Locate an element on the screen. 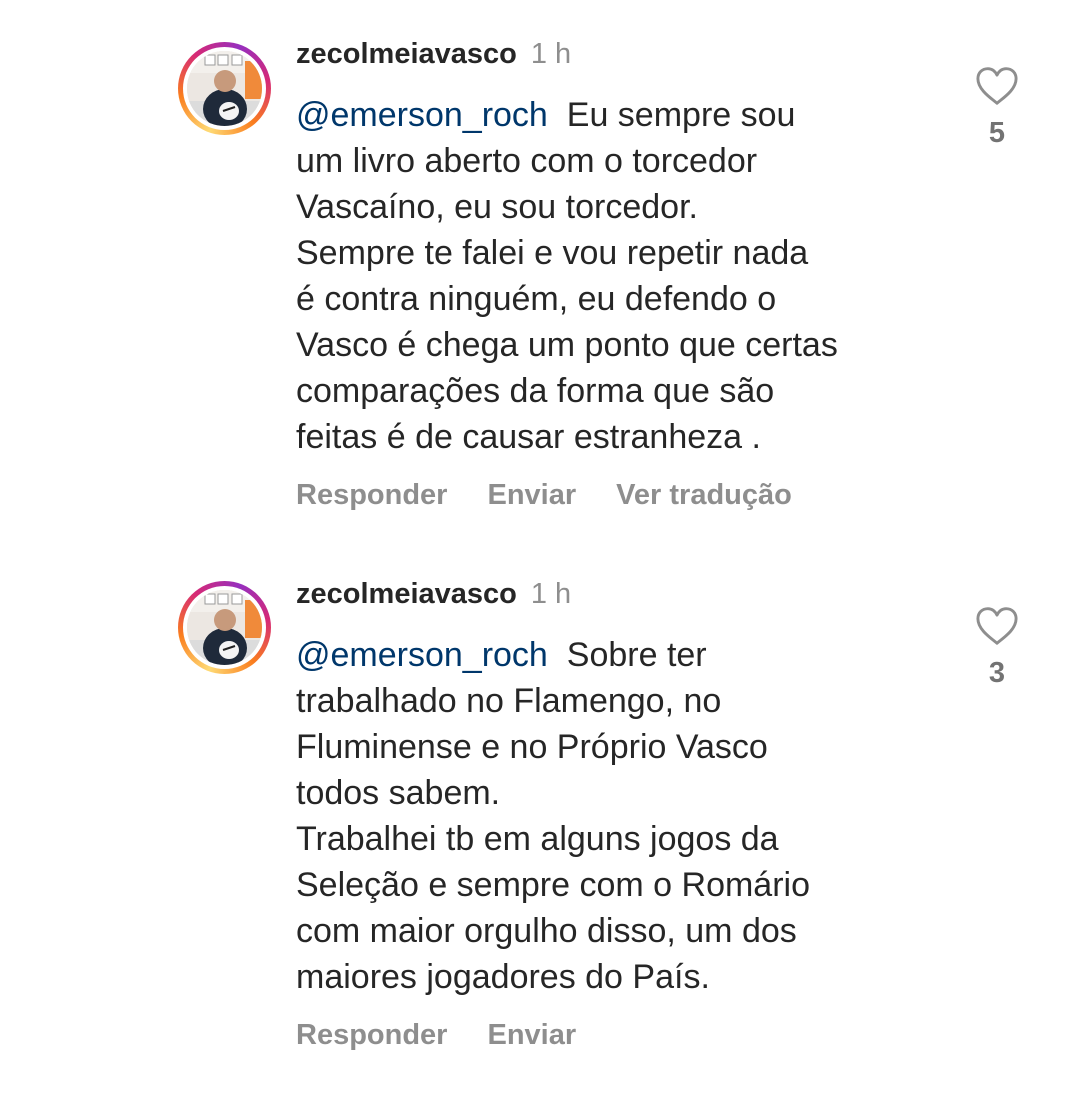 The height and width of the screenshot is (1093, 1078). like-control: 5 is located at coordinates (997, 108).